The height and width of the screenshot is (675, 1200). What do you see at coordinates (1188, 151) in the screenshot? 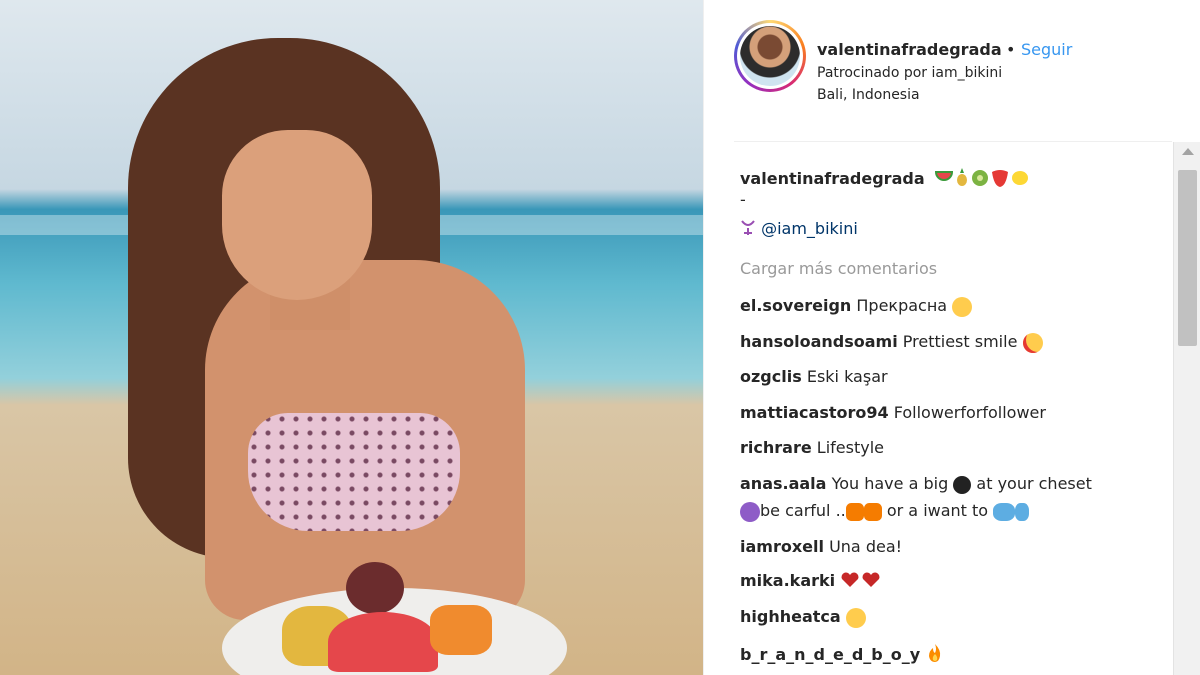
I see `scroll-up-arrow-icon` at bounding box center [1188, 151].